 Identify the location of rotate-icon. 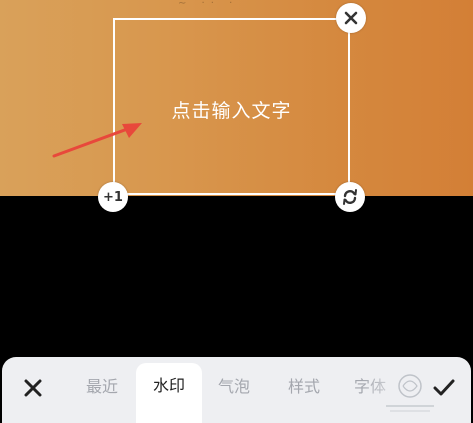
(350, 197).